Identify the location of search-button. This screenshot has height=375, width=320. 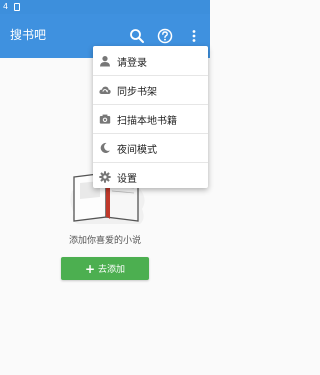
(137, 36).